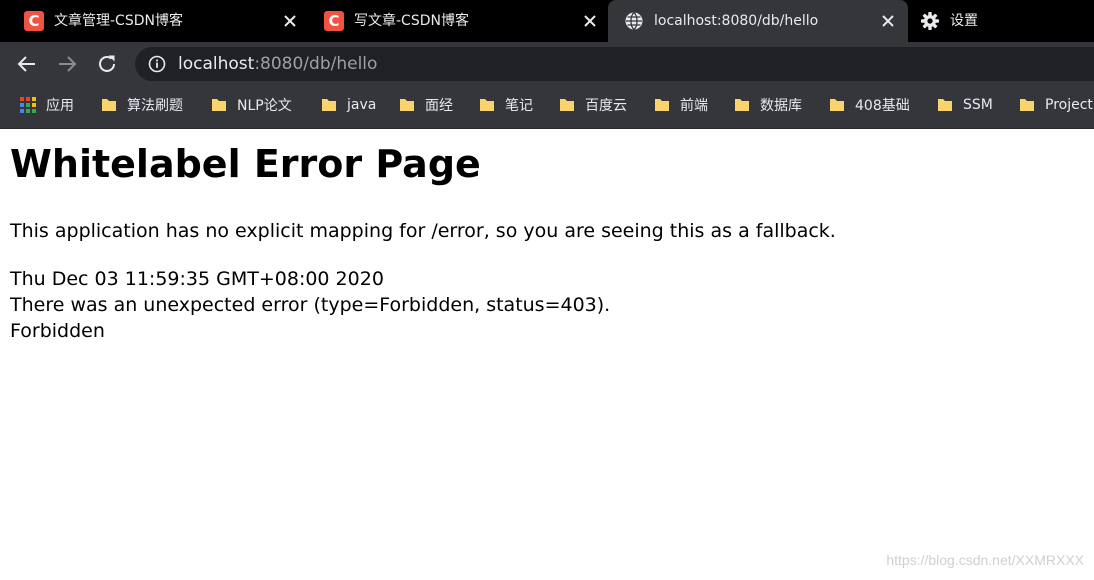 This screenshot has width=1094, height=580. What do you see at coordinates (519, 106) in the screenshot?
I see `bookmark-label: 笔记` at bounding box center [519, 106].